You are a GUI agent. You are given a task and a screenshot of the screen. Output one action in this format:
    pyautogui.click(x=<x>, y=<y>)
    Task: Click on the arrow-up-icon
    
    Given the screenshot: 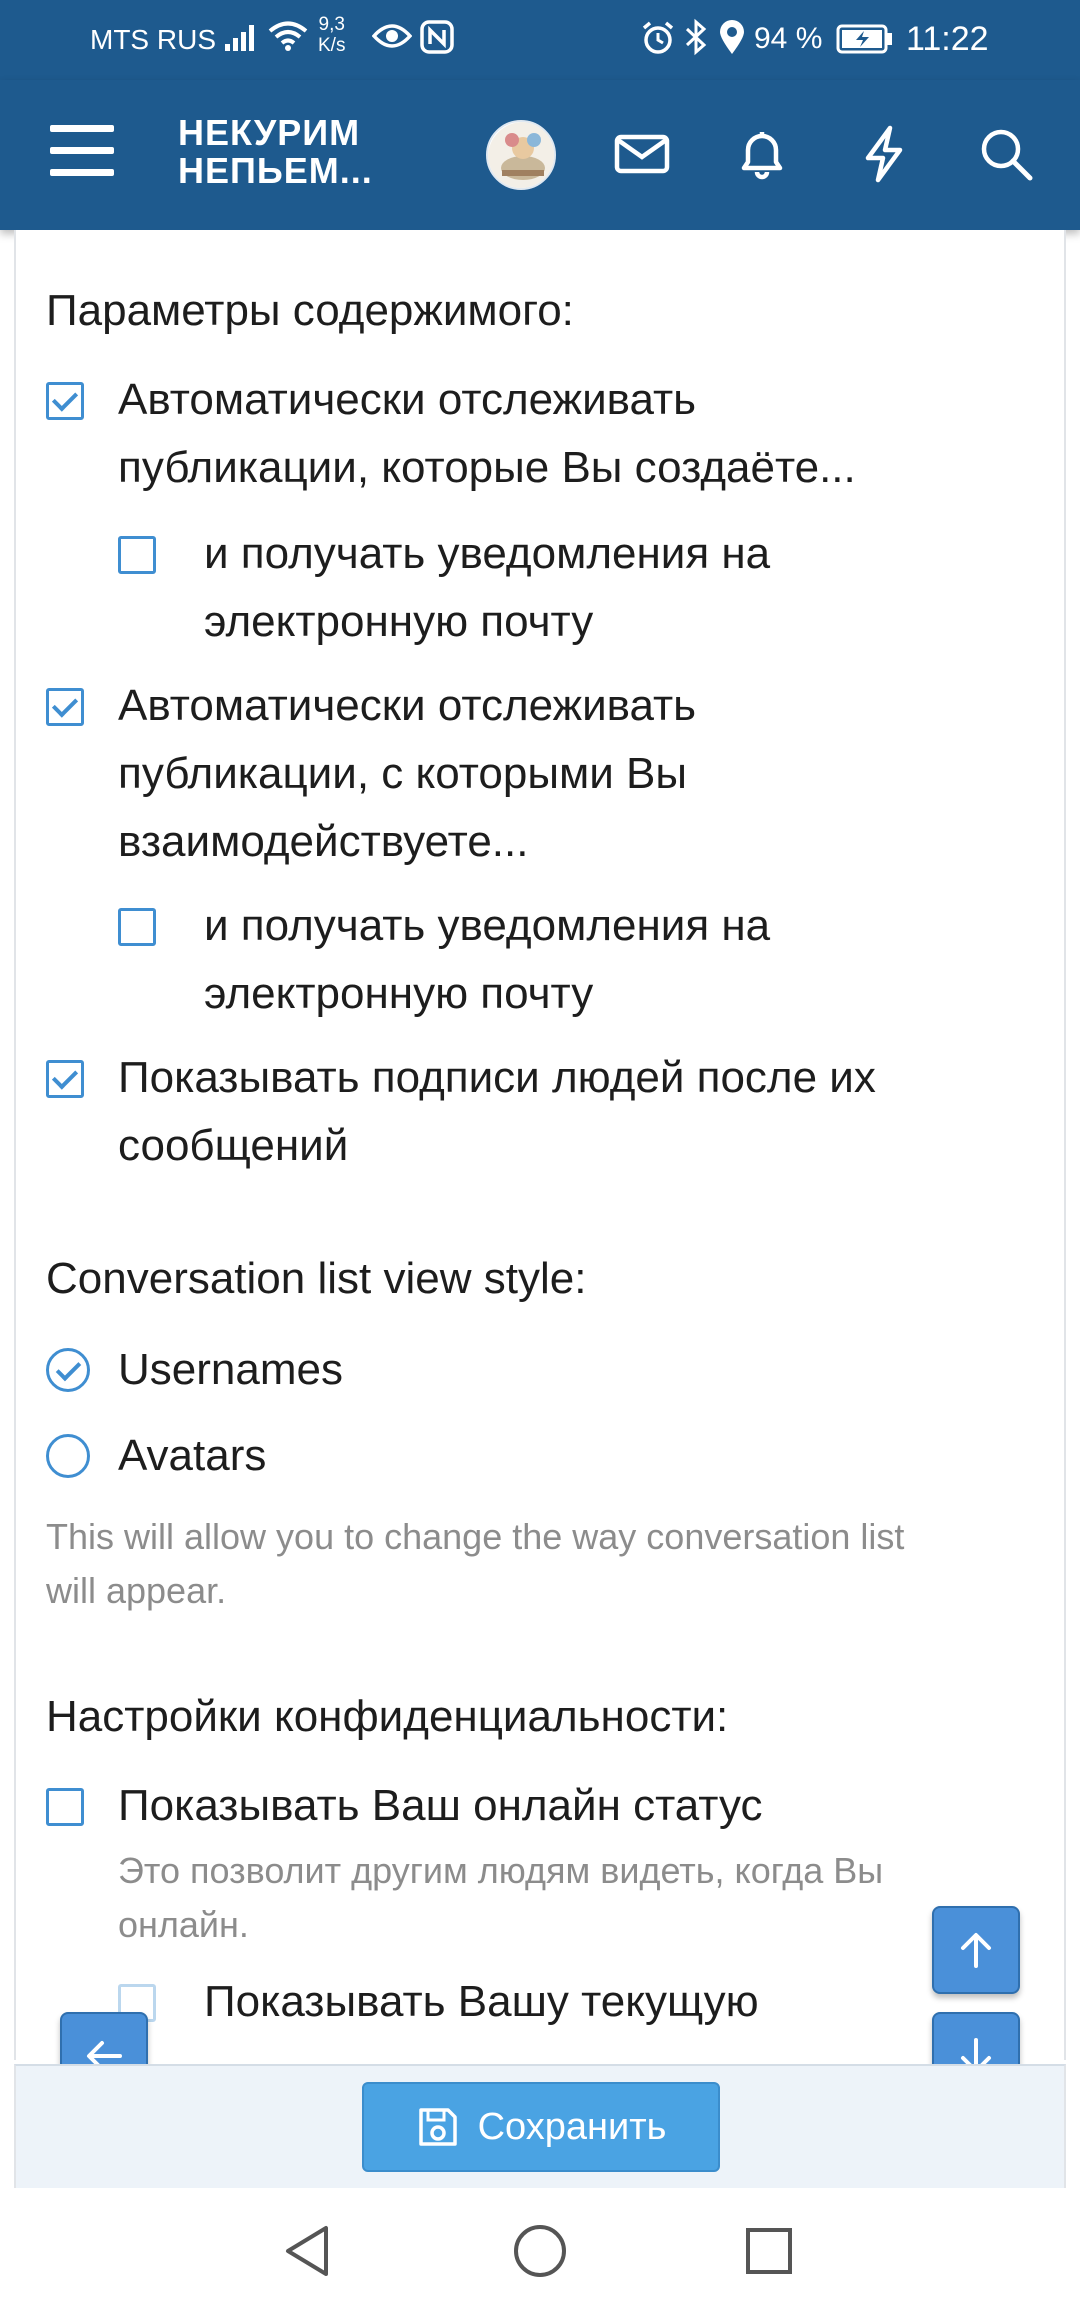 What is the action you would take?
    pyautogui.click(x=976, y=1950)
    